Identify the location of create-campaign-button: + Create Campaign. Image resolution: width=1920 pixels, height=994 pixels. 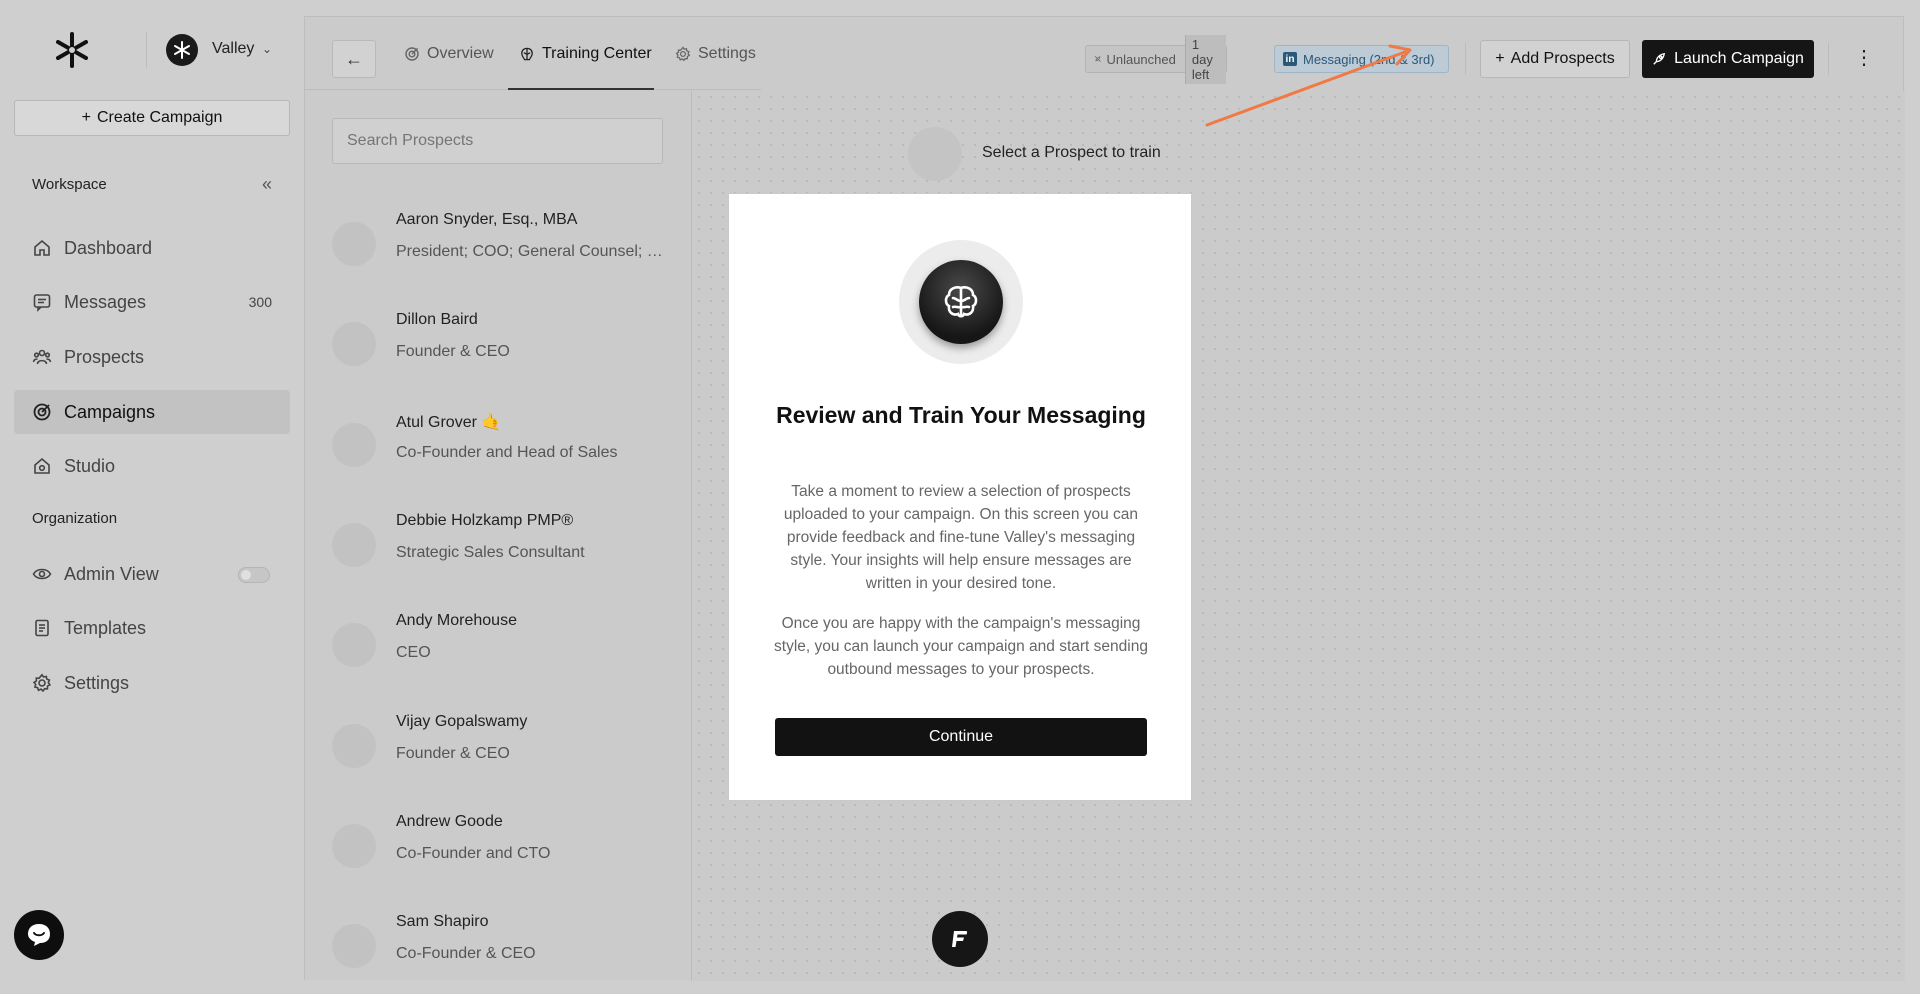
(152, 118).